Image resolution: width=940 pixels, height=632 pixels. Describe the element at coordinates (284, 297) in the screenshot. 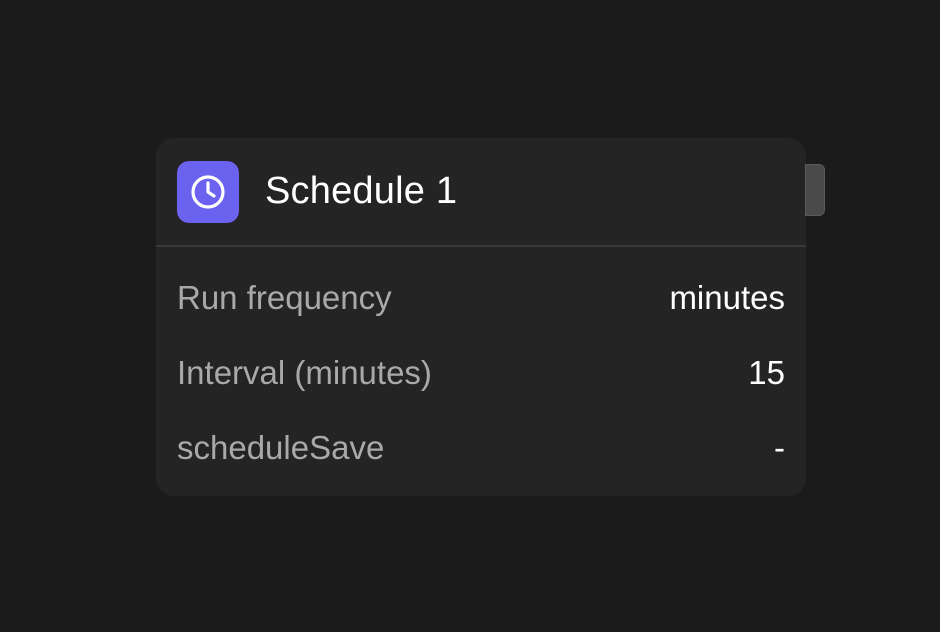

I see `property-label: Run frequency` at that location.